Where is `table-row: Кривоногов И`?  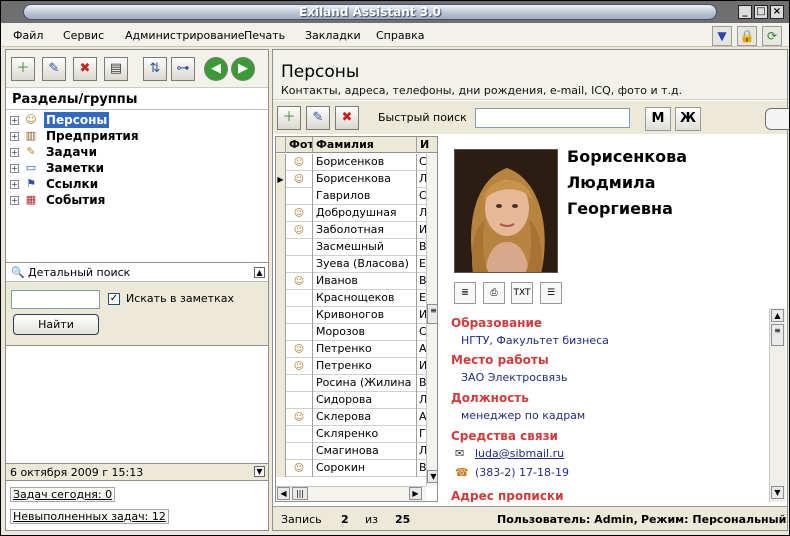 table-row: Кривоногов И is located at coordinates (356, 315).